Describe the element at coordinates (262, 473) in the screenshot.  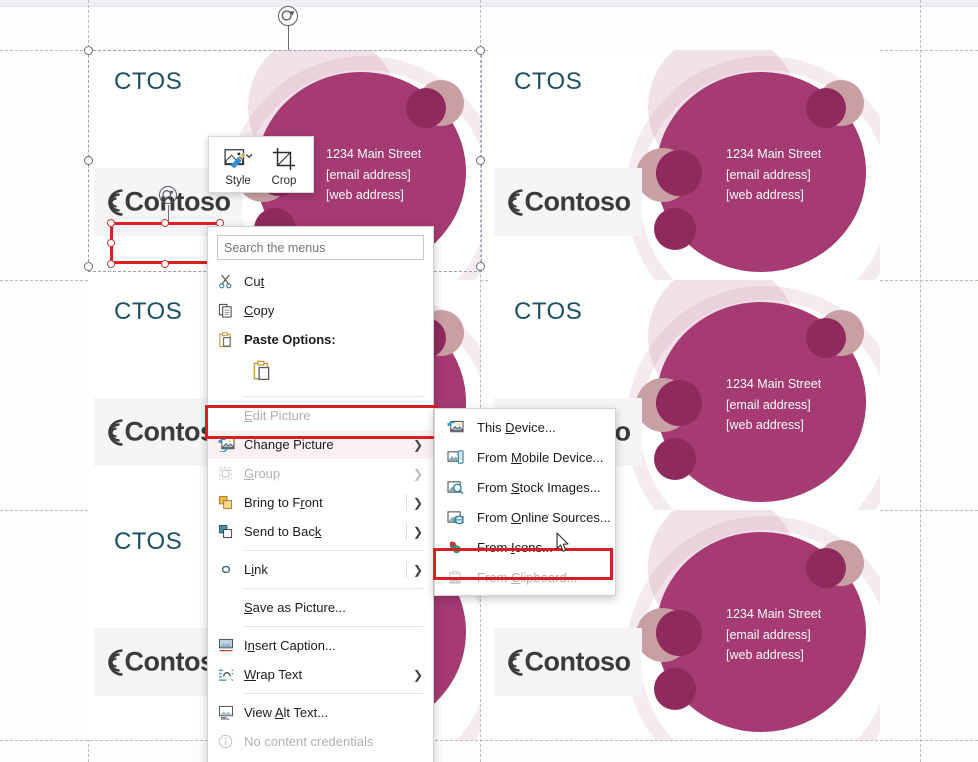
I see `menu-item-group-label: Group` at that location.